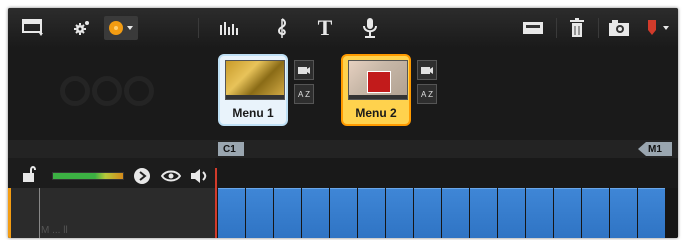  I want to click on divider, so click(39, 213).